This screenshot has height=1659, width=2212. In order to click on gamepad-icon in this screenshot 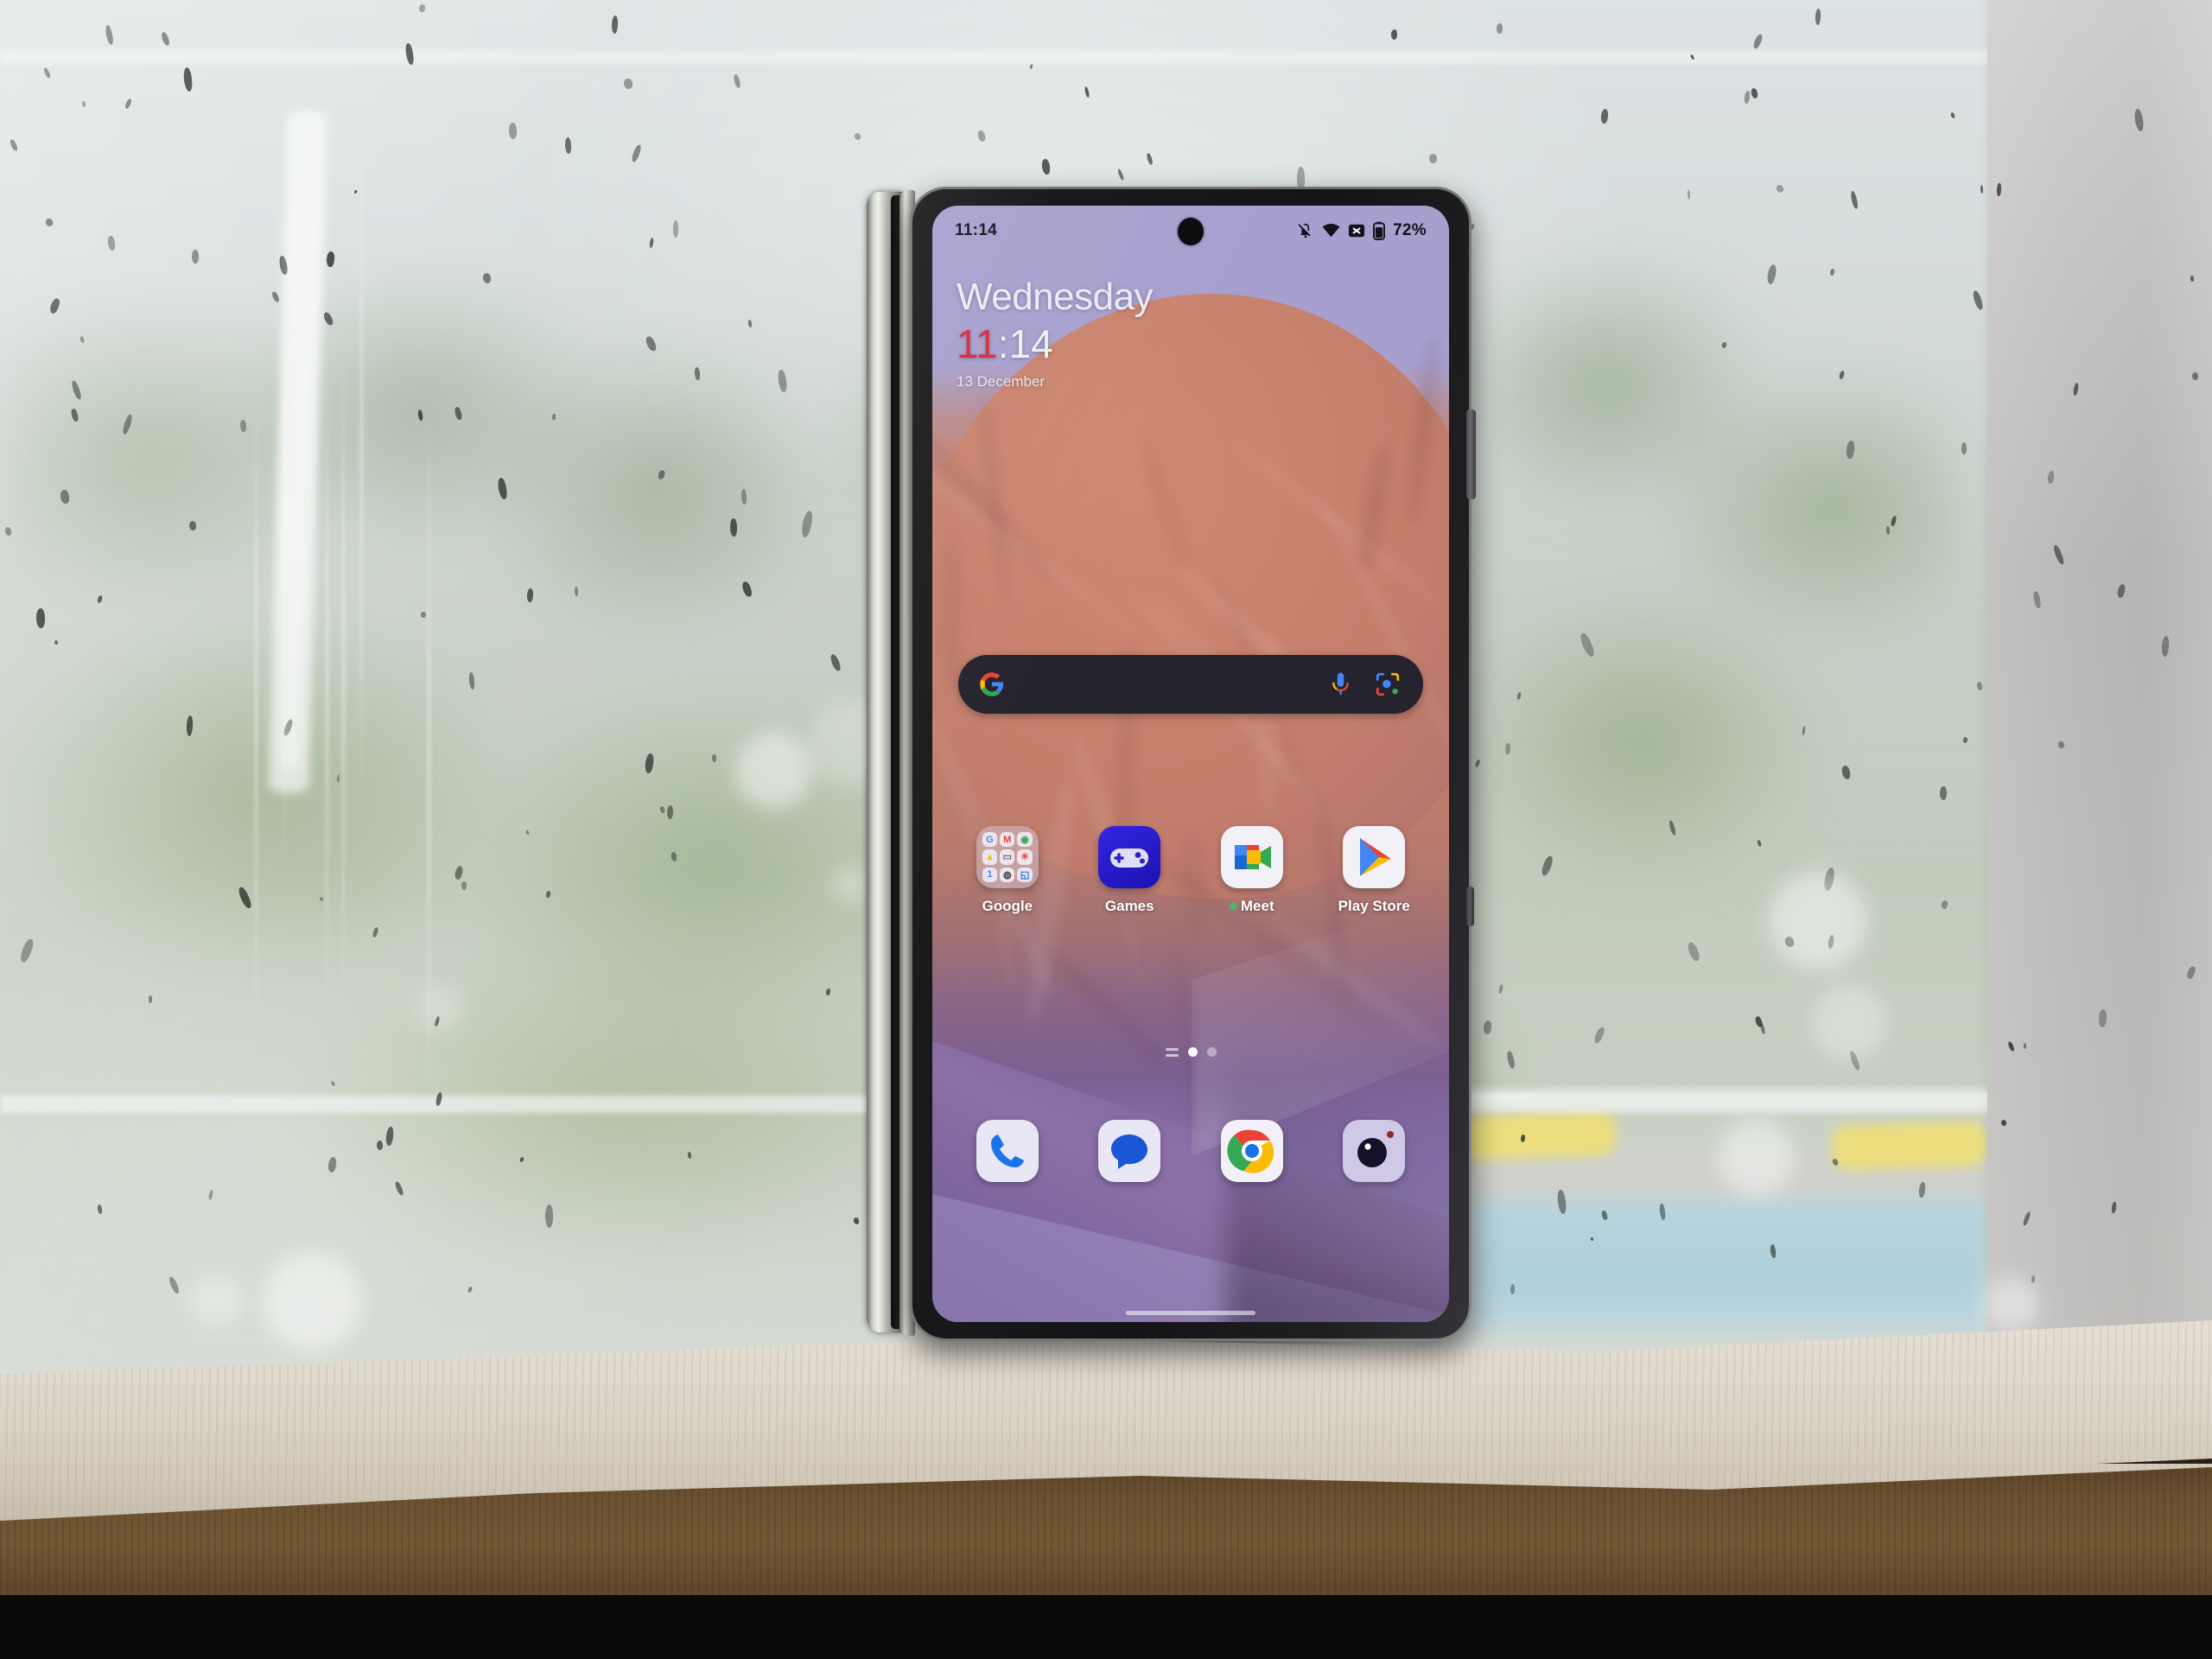, I will do `click(1129, 858)`.